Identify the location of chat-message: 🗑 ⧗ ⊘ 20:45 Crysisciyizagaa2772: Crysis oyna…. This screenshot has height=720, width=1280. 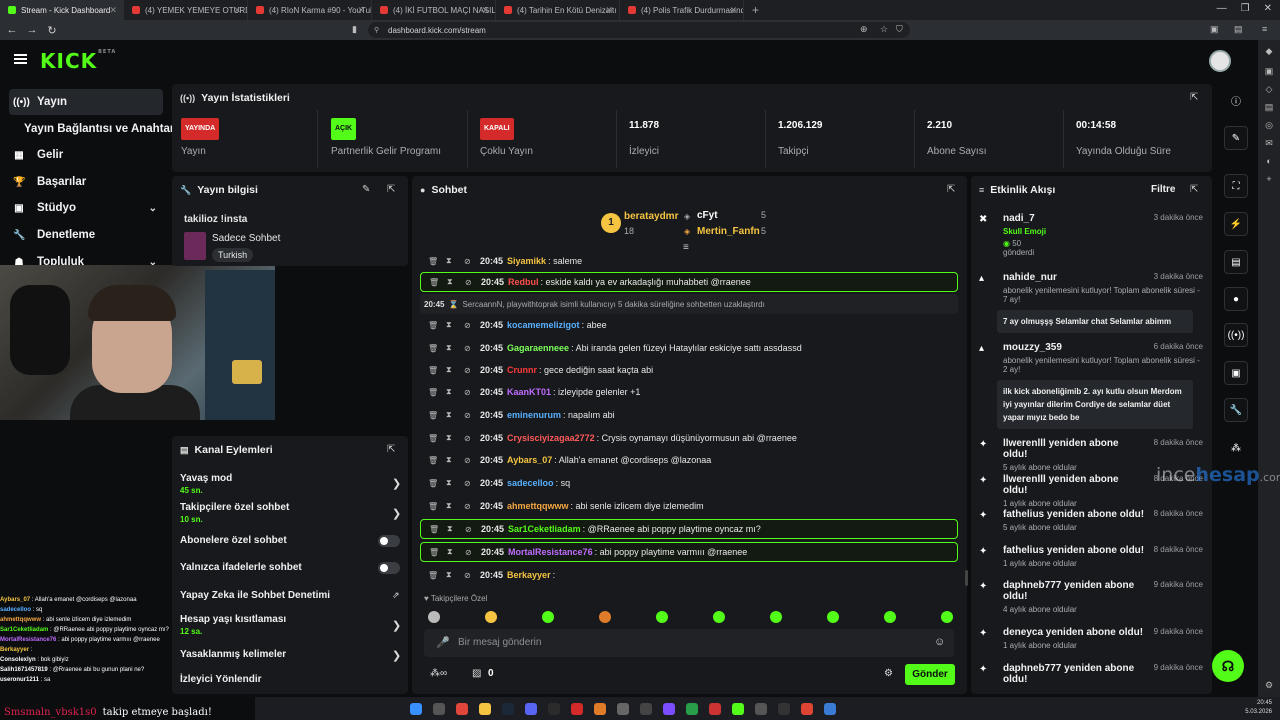
(689, 438).